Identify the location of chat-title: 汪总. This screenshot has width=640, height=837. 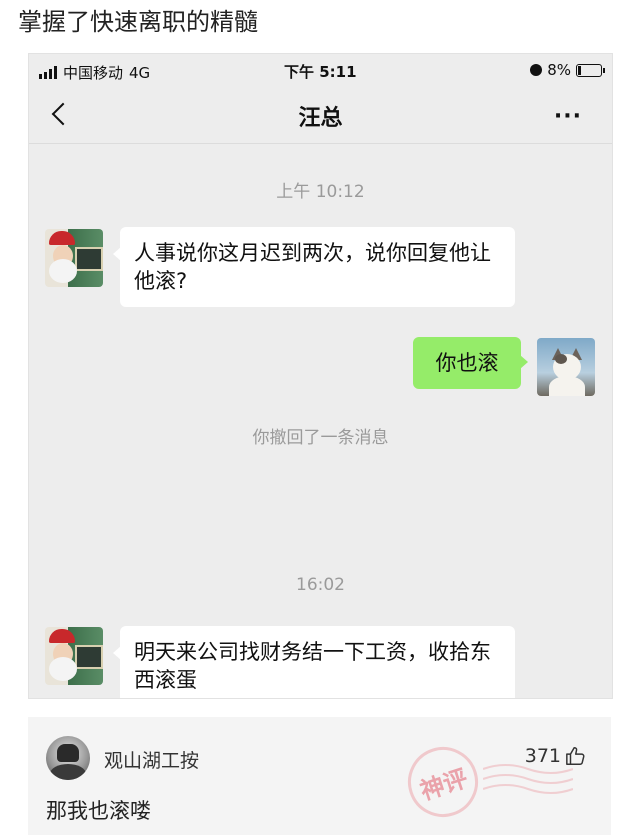
(320, 118).